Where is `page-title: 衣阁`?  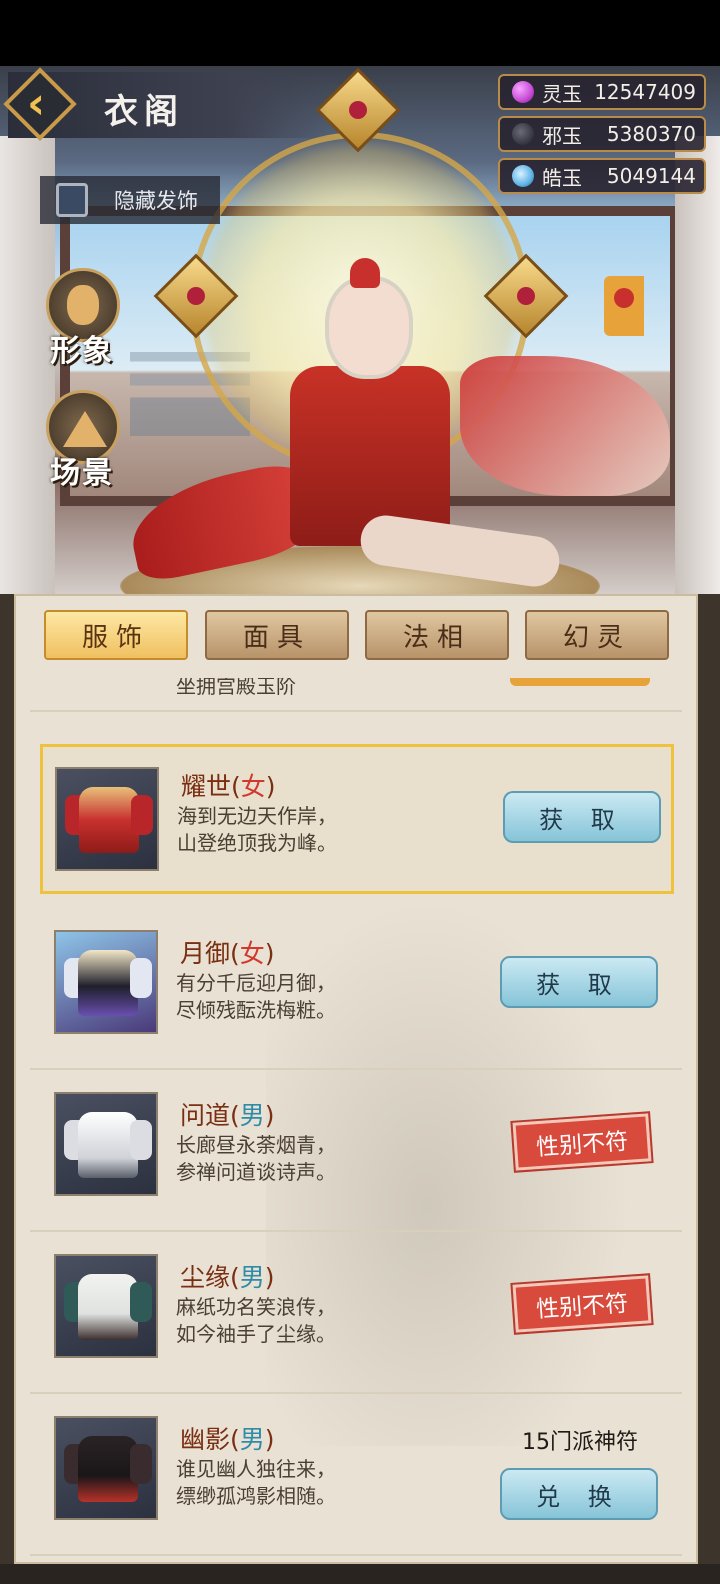
page-title: 衣阁 is located at coordinates (144, 112).